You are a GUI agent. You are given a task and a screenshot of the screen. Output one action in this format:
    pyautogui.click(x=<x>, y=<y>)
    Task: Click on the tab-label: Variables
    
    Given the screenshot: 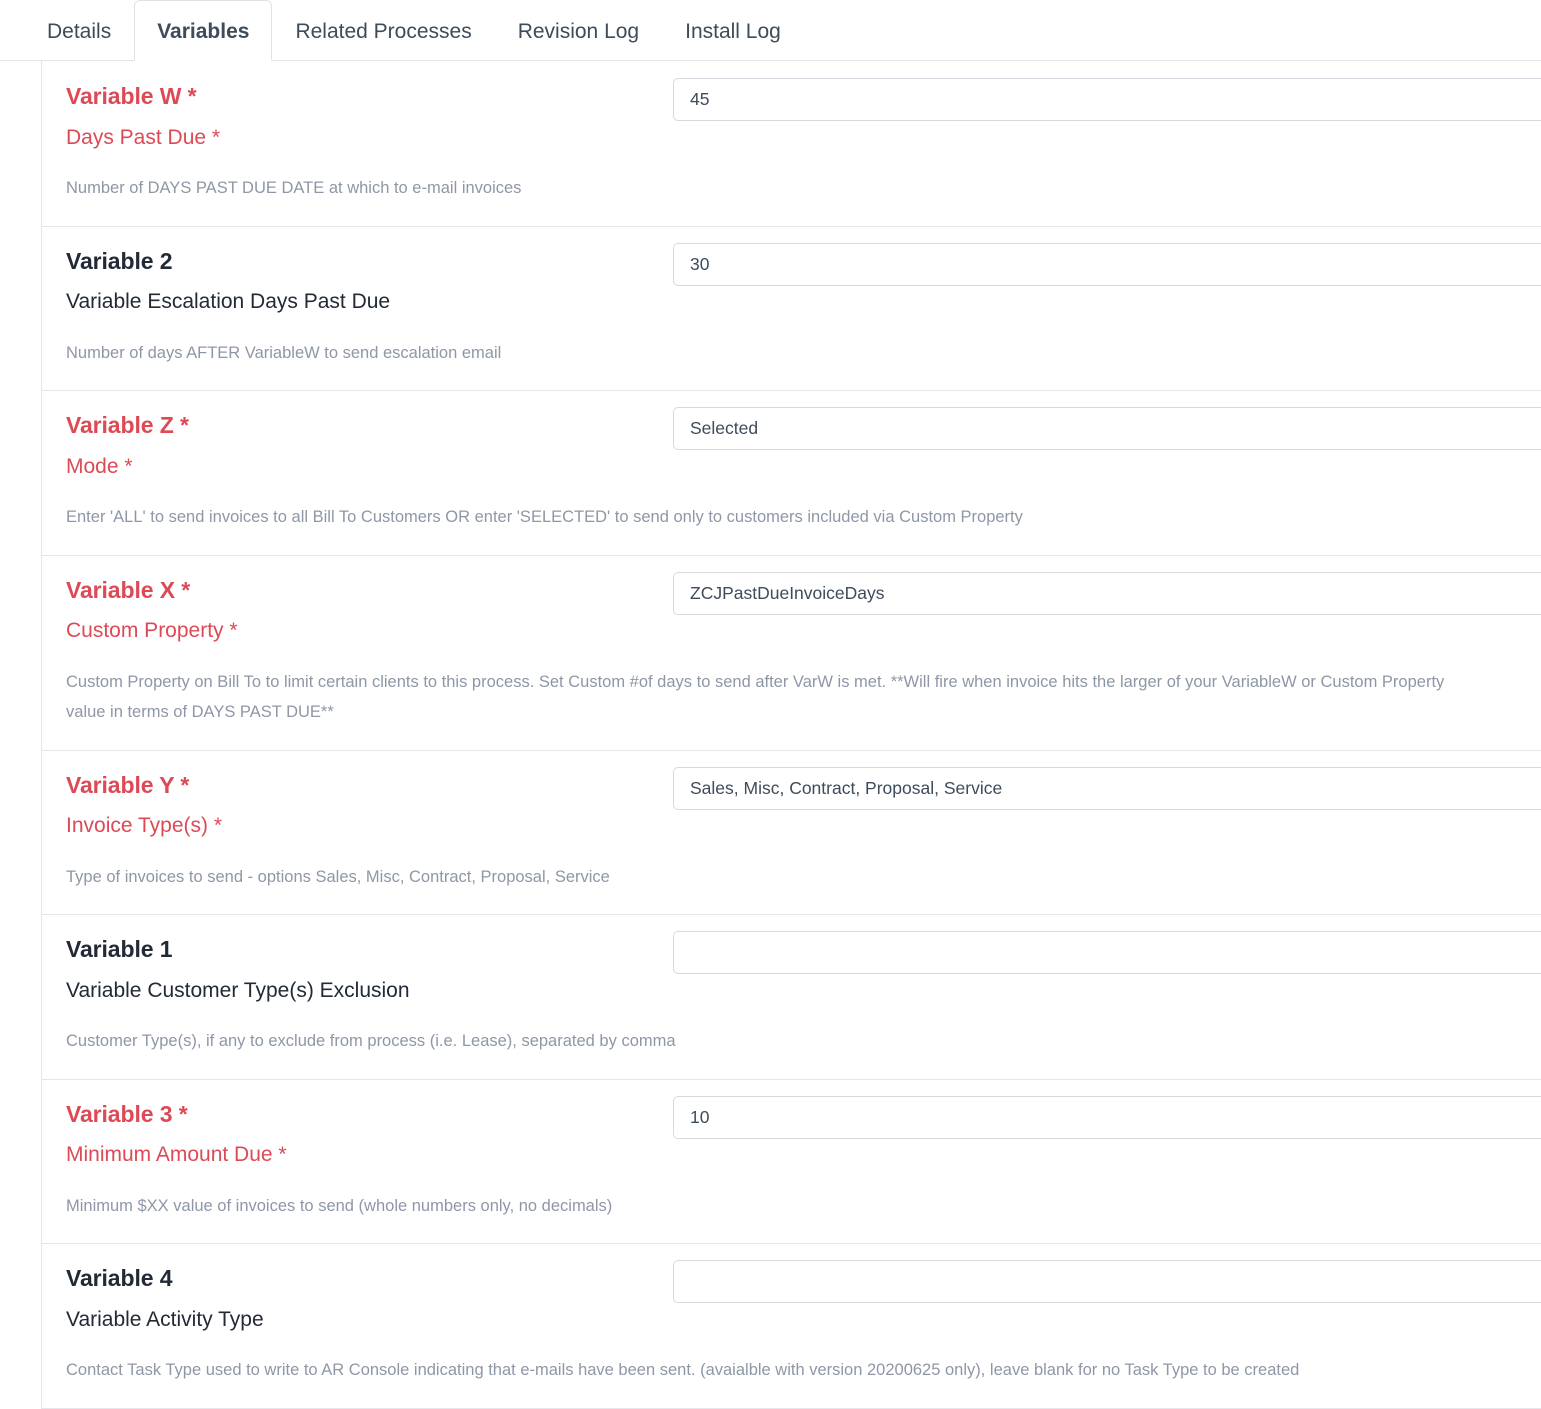 What is the action you would take?
    pyautogui.click(x=203, y=31)
    